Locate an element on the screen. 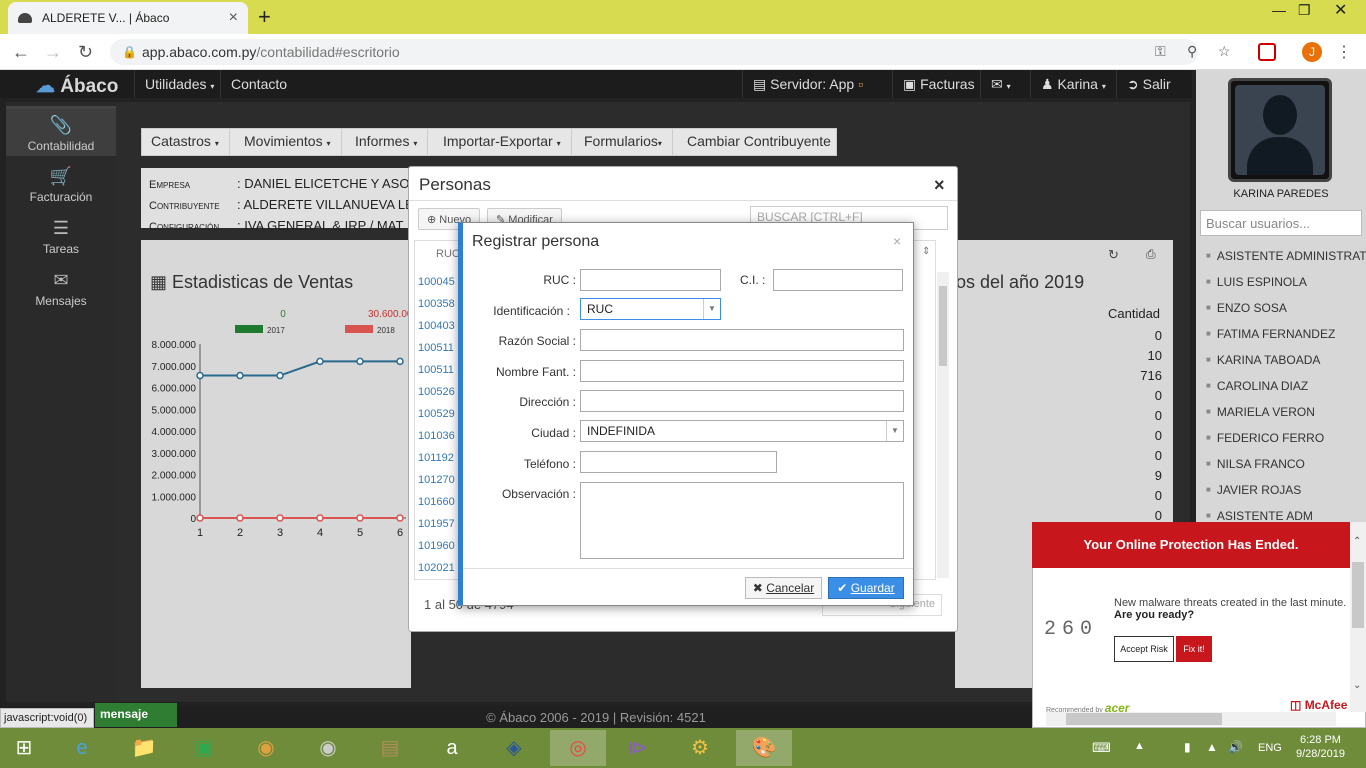  maximize-icon: ❐ is located at coordinates (1304, 10).